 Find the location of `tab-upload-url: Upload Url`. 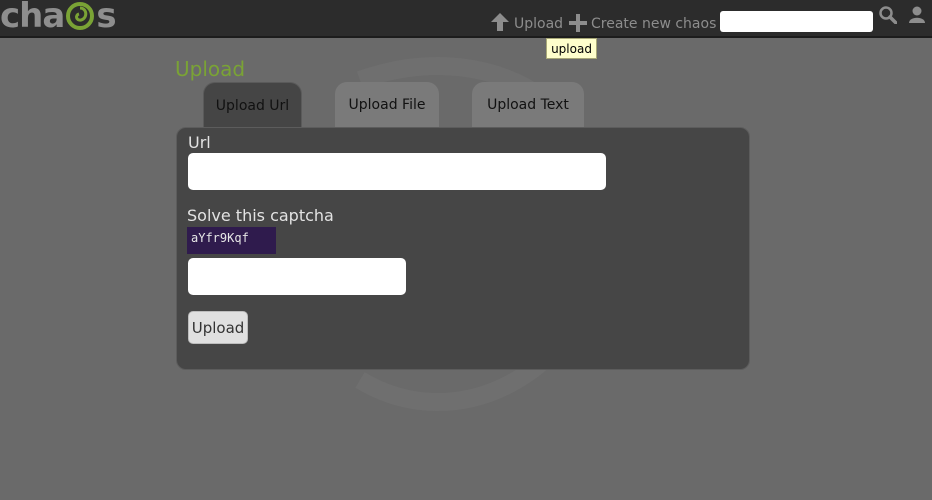

tab-upload-url: Upload Url is located at coordinates (252, 105).